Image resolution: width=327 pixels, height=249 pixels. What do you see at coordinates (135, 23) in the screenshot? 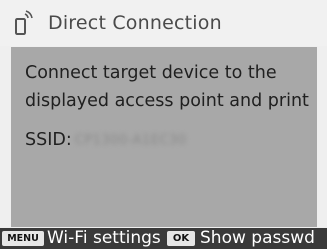
I see `page-title: Direct Connection` at bounding box center [135, 23].